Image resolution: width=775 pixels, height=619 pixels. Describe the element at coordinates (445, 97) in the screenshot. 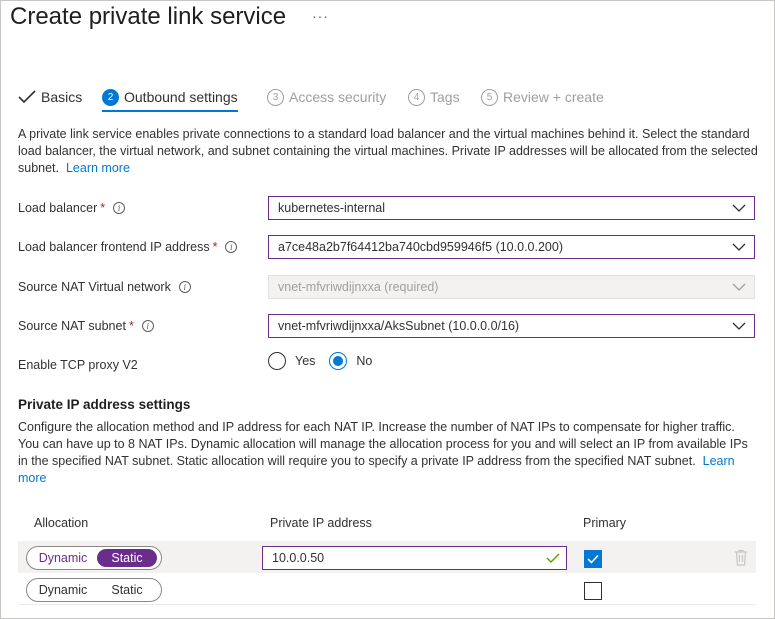

I see `tab-label: Tags` at that location.